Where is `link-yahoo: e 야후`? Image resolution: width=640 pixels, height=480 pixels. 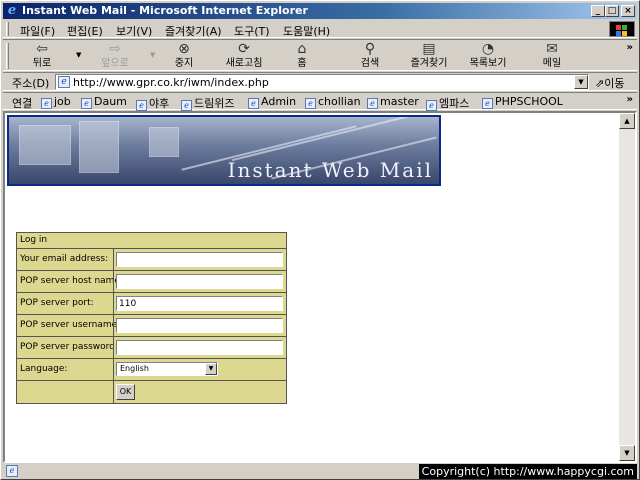 link-yahoo: e 야후 is located at coordinates (152, 103).